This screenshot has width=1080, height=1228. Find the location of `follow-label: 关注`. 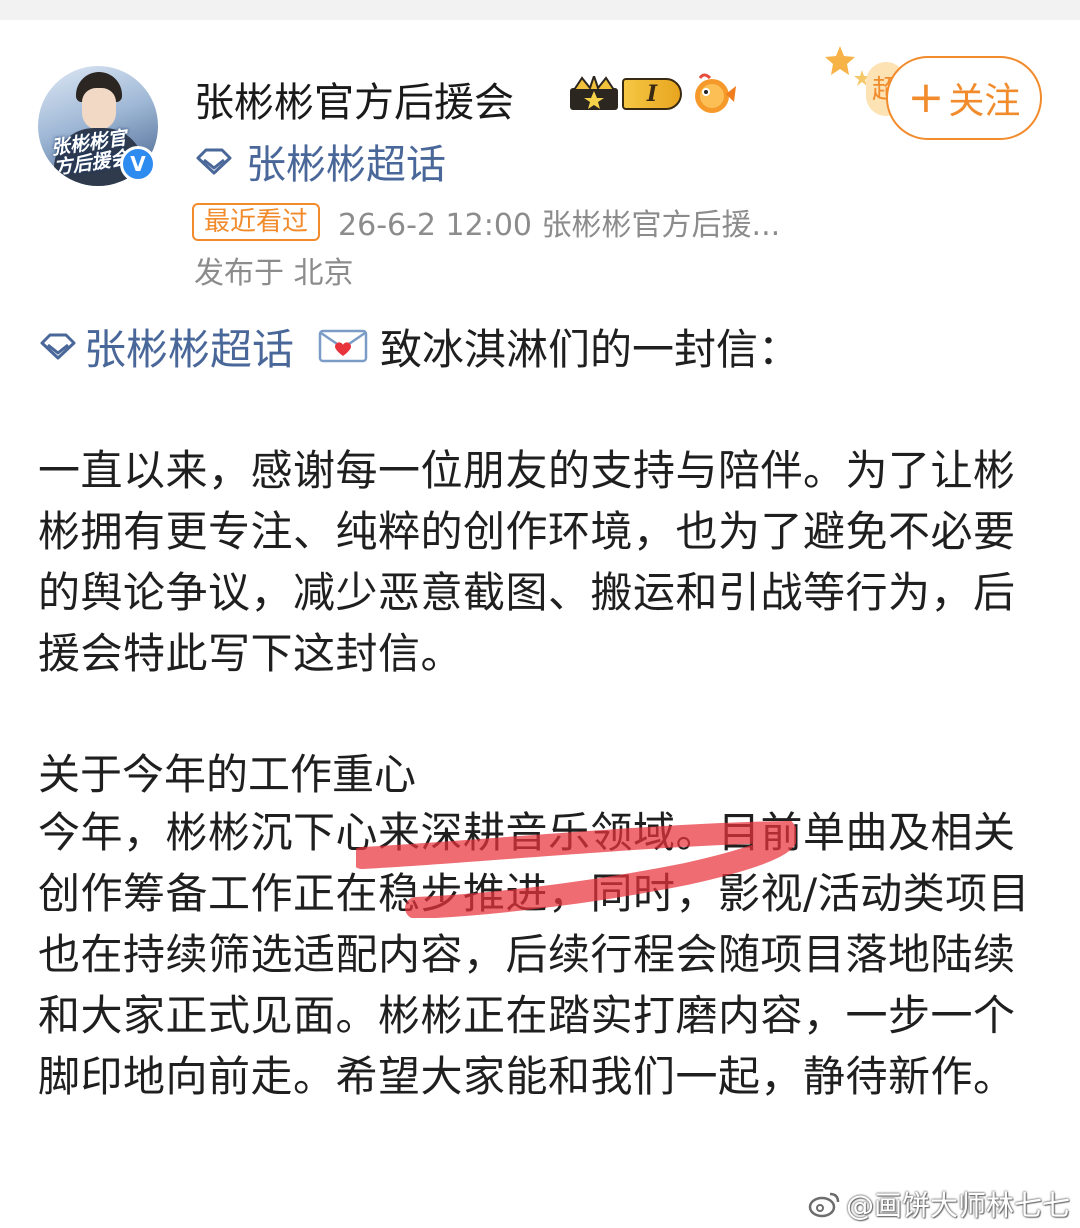

follow-label: 关注 is located at coordinates (984, 101).